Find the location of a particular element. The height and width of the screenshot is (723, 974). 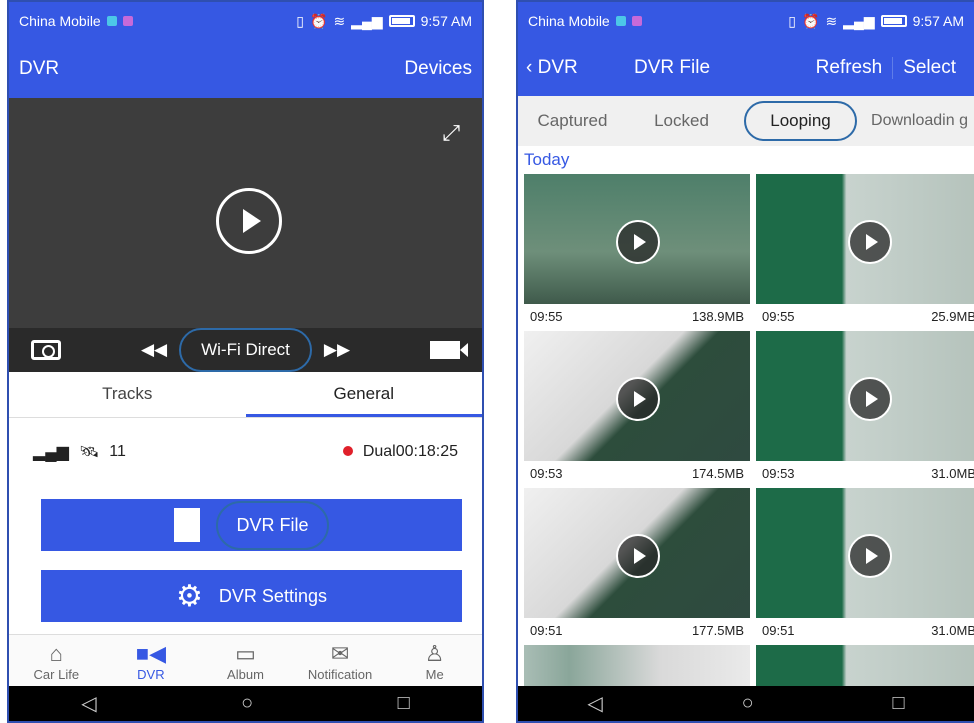

recording-status: Dual00:18:25 is located at coordinates (400, 452).